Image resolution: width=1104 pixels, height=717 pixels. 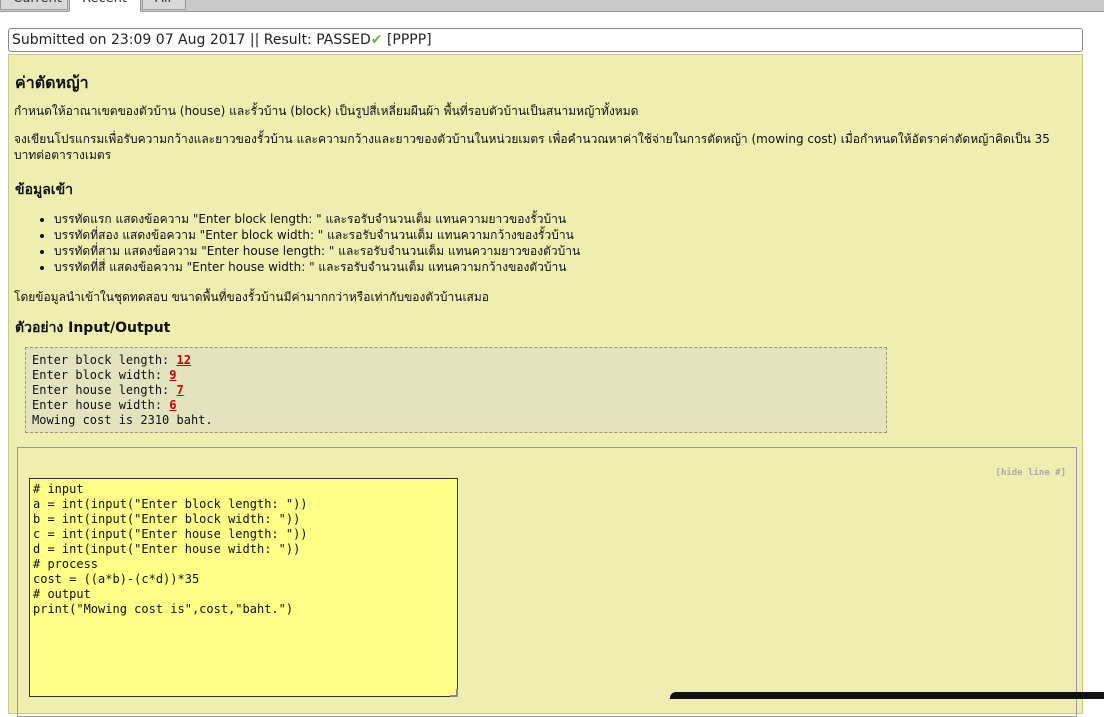 What do you see at coordinates (173, 405) in the screenshot?
I see `sample-input-value: 6` at bounding box center [173, 405].